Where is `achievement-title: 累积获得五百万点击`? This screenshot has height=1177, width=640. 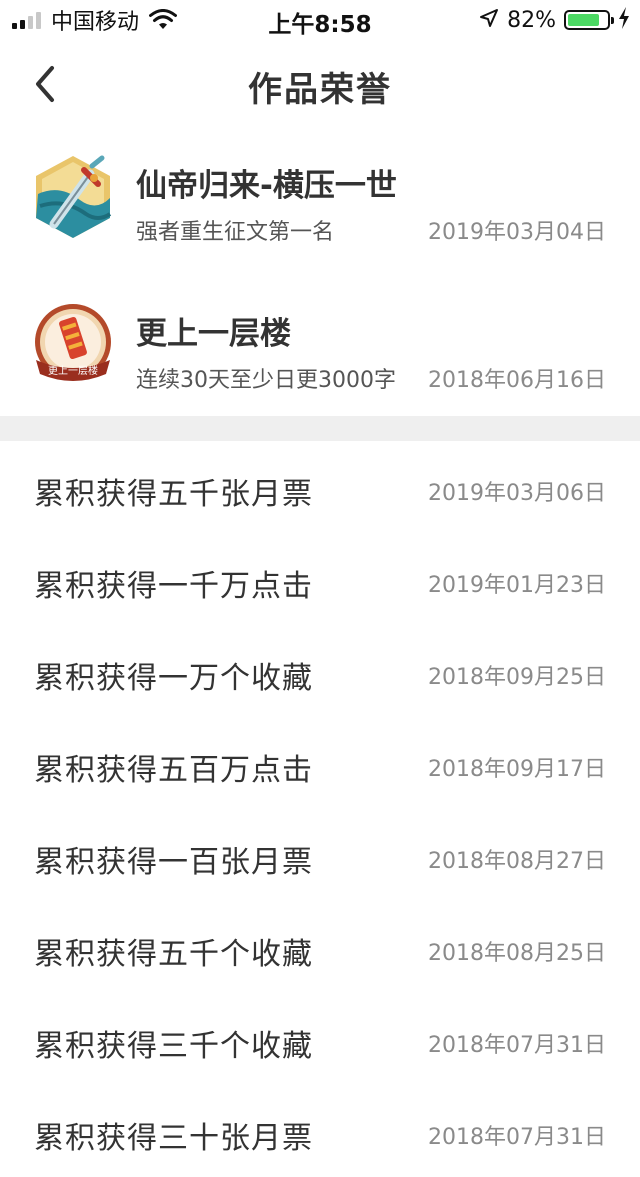
achievement-title: 累积获得五百万点击 is located at coordinates (173, 770).